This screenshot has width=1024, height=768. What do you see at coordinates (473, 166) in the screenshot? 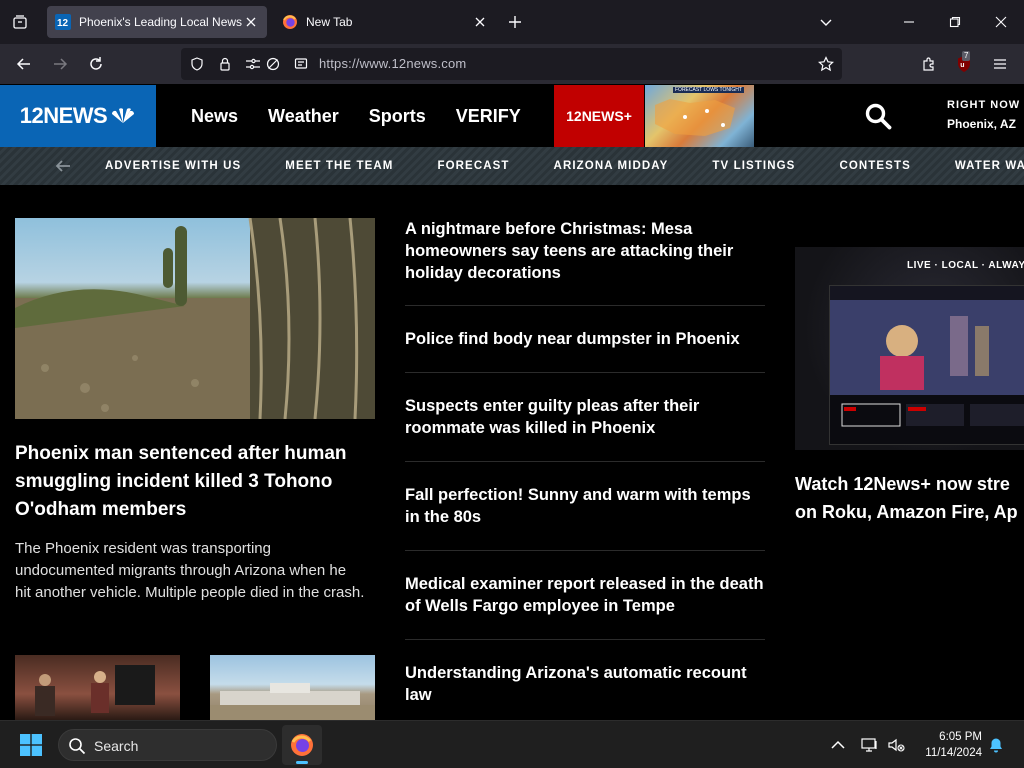
I see `subnav-forecast: FORECAST` at bounding box center [473, 166].